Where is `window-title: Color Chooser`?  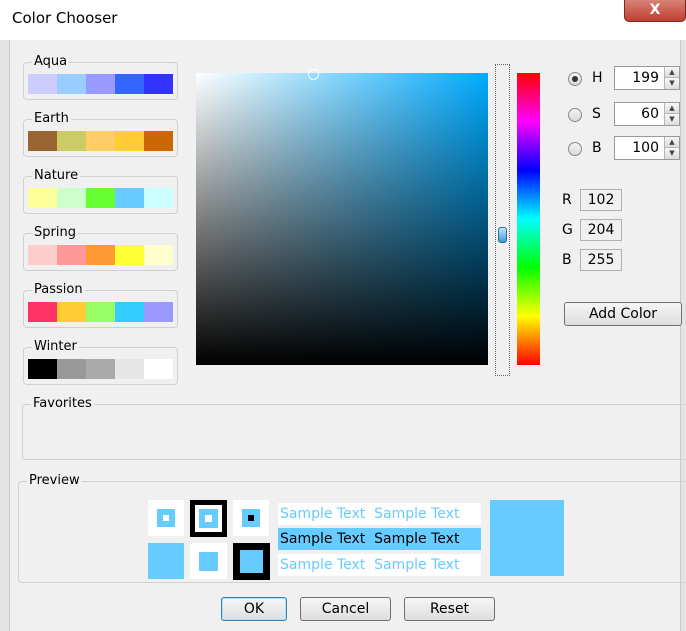
window-title: Color Chooser is located at coordinates (65, 18).